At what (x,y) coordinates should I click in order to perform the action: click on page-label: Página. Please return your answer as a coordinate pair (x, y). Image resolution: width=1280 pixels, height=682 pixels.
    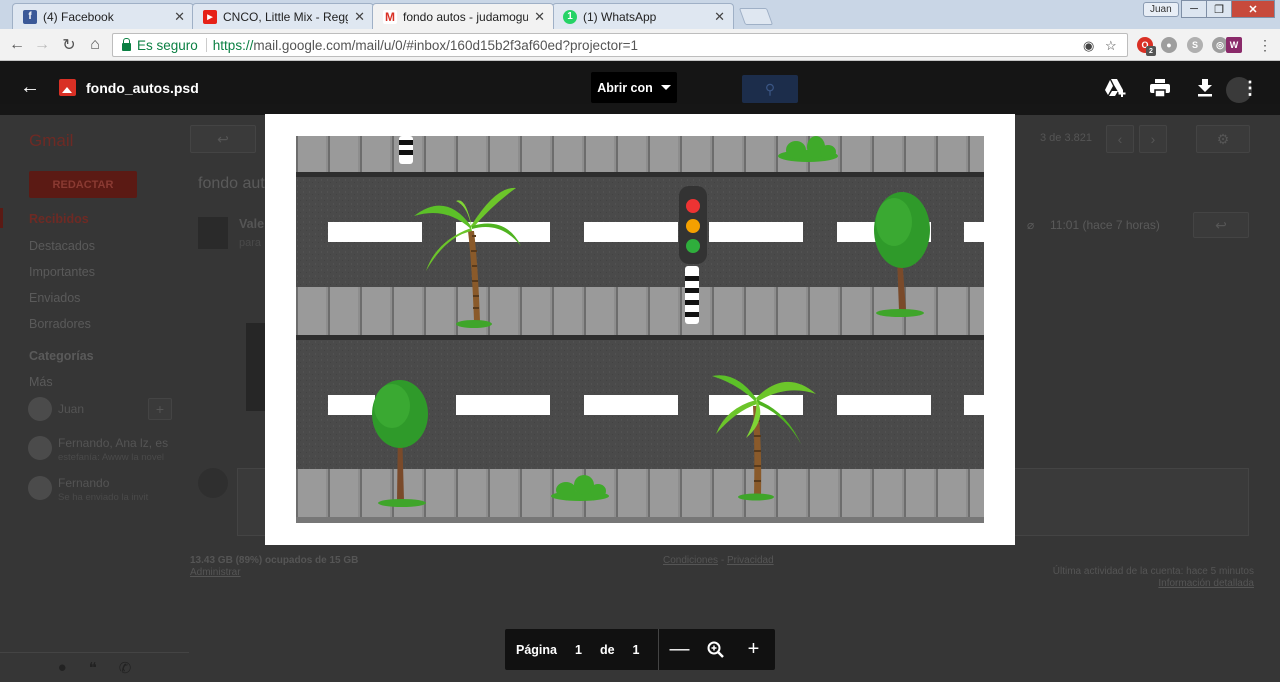
    Looking at the image, I should click on (536, 649).